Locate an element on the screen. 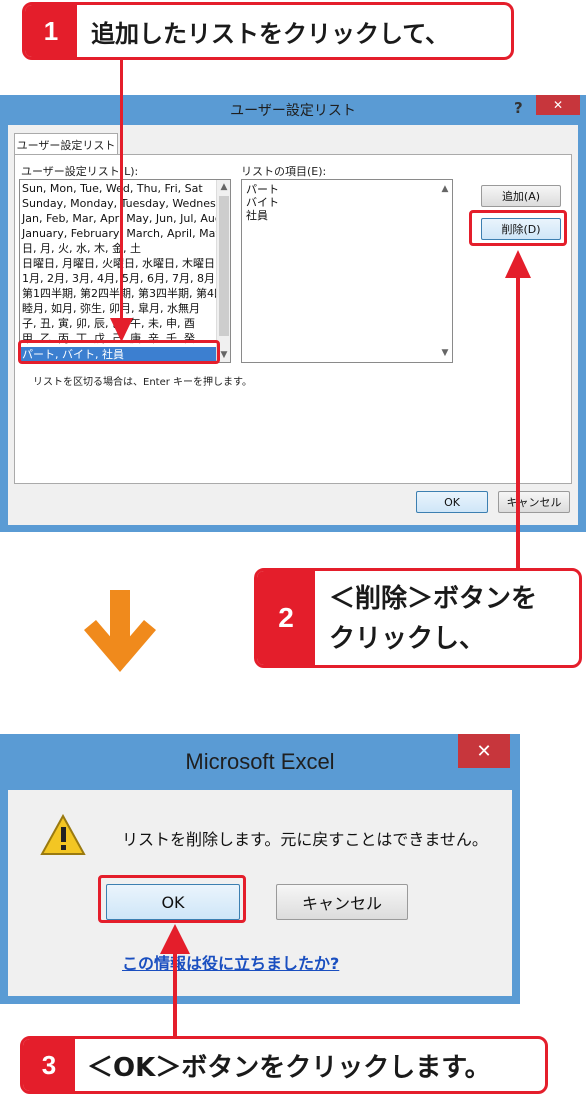  step2-number: 2 is located at coordinates (286, 618).